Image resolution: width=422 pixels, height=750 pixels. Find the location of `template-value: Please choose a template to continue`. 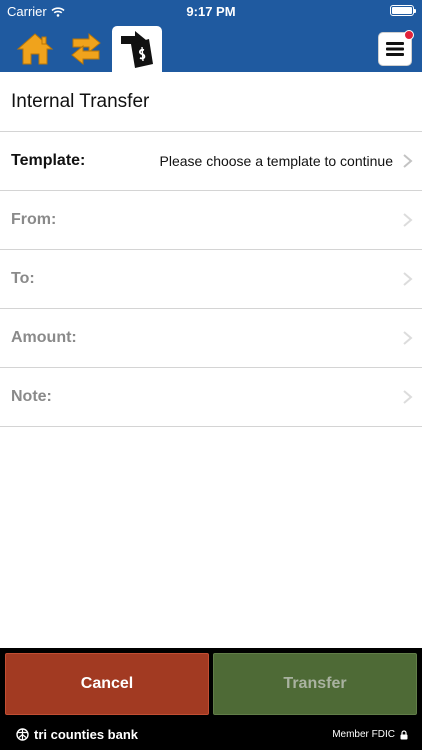

template-value: Please choose a template to continue is located at coordinates (276, 161).